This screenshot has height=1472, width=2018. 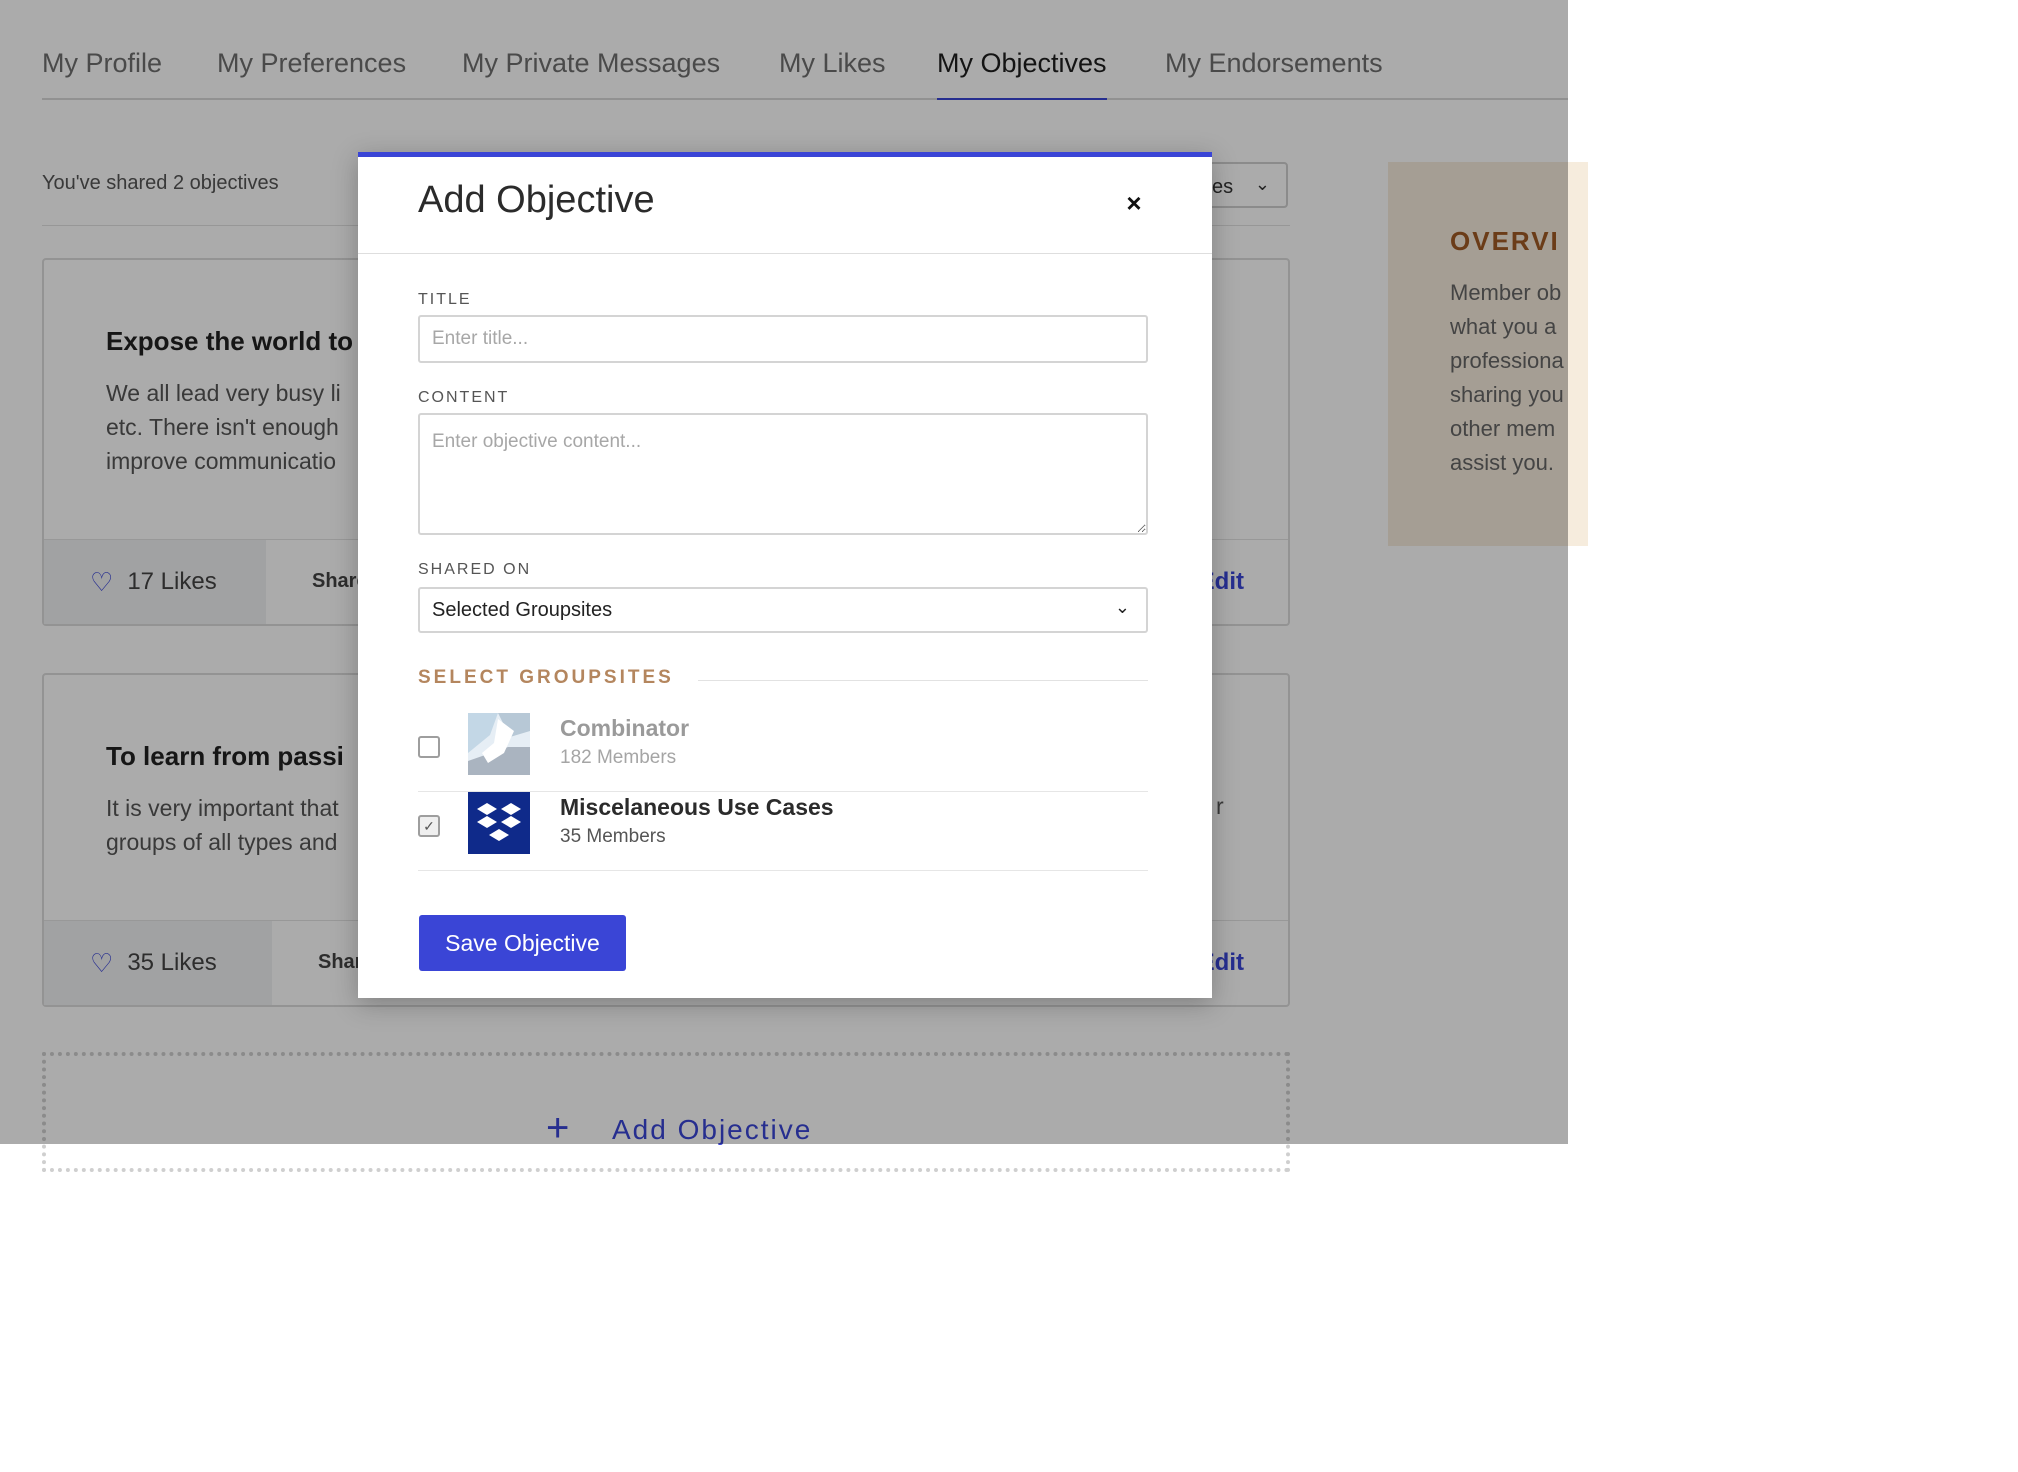 I want to click on save-objective-button: Save Objective, so click(x=522, y=943).